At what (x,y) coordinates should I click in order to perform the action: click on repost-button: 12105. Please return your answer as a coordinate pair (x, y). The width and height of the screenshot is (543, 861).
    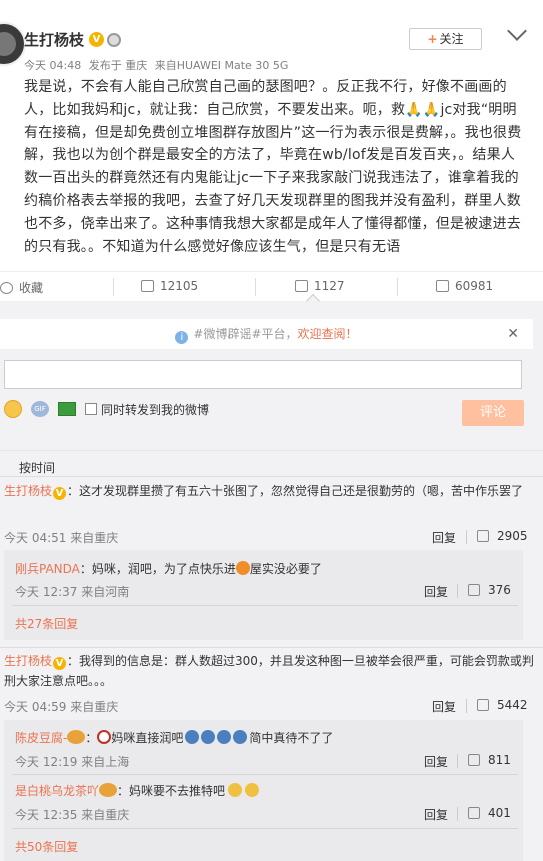
    Looking at the image, I should click on (169, 286).